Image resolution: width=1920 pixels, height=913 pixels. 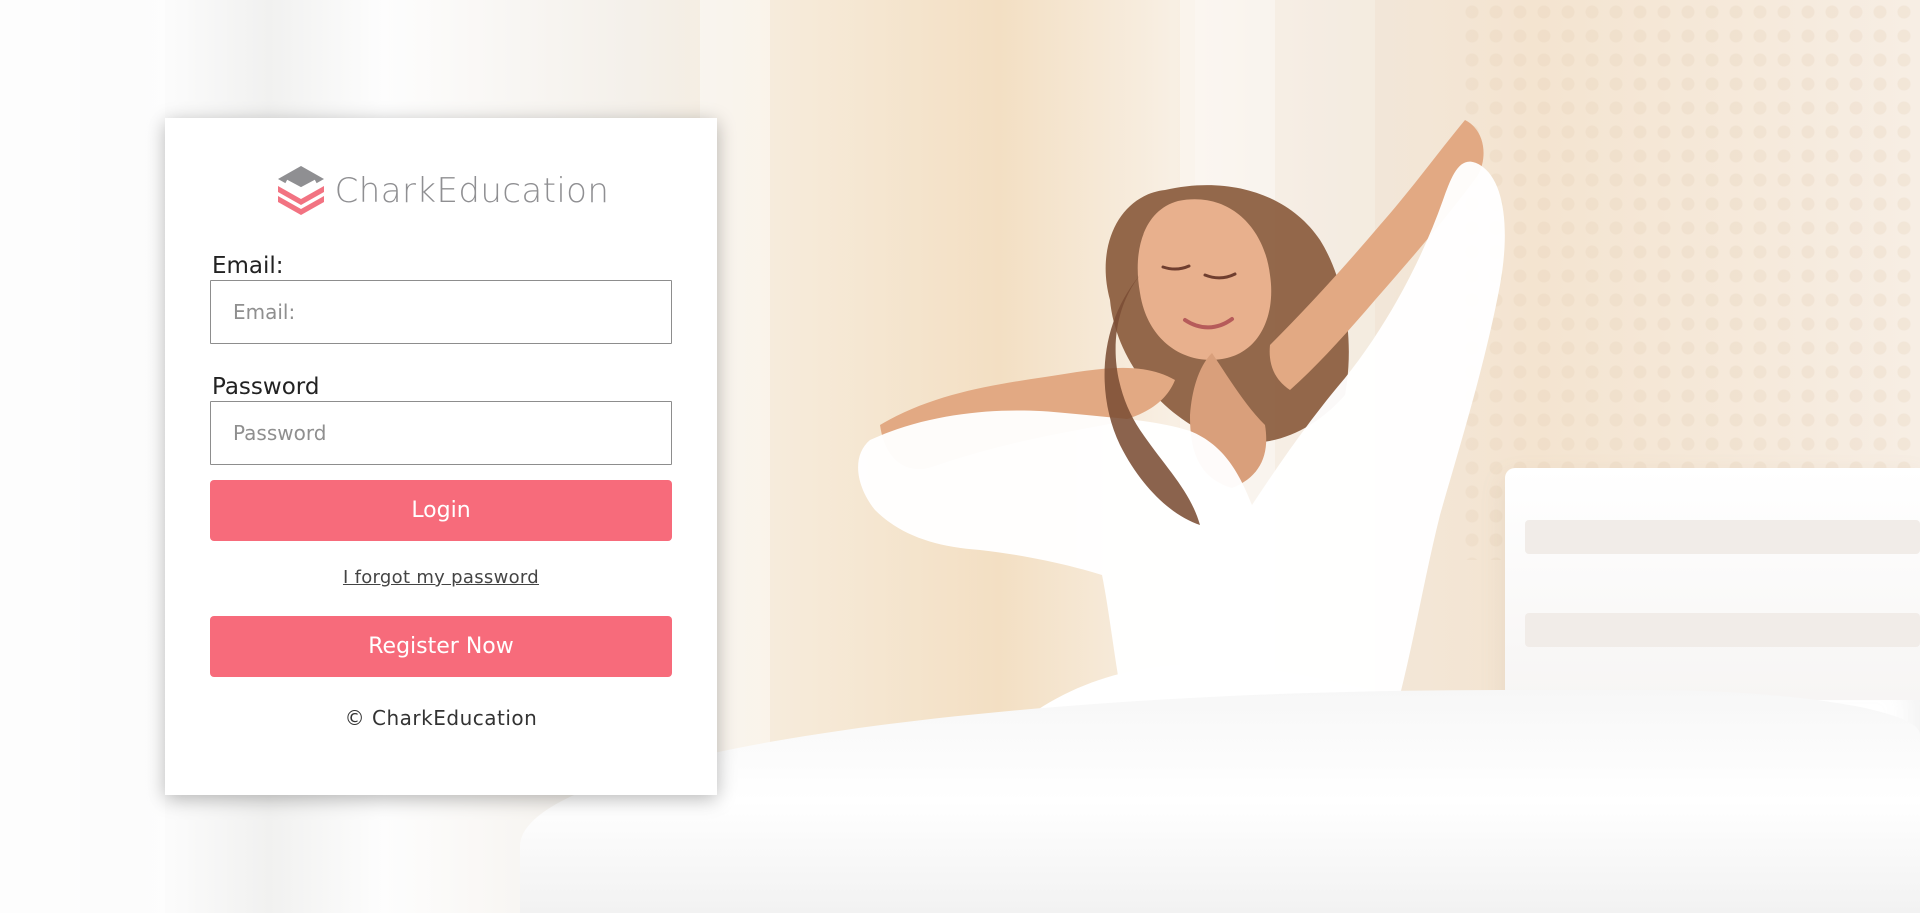 What do you see at coordinates (472, 191) in the screenshot?
I see `brand-name: CharkEducation` at bounding box center [472, 191].